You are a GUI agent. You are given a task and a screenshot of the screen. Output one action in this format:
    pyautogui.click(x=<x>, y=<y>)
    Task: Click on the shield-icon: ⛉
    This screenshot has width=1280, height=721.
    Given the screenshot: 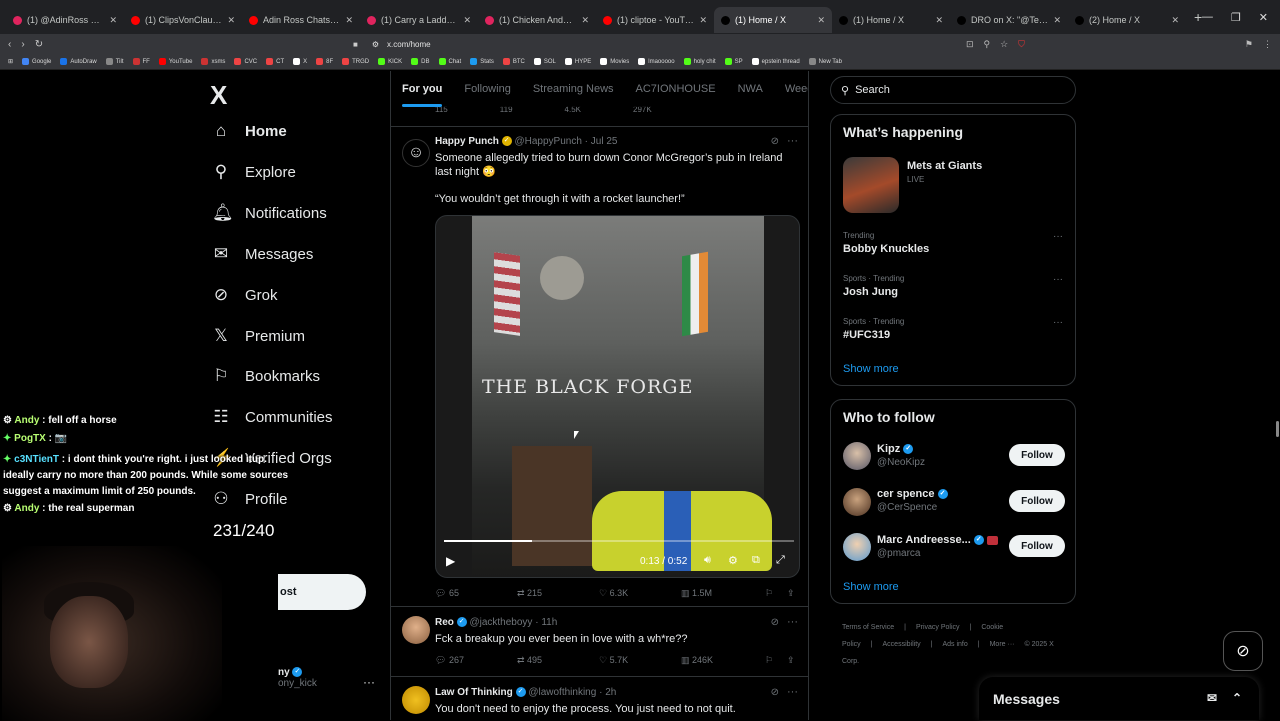 What is the action you would take?
    pyautogui.click(x=1021, y=44)
    